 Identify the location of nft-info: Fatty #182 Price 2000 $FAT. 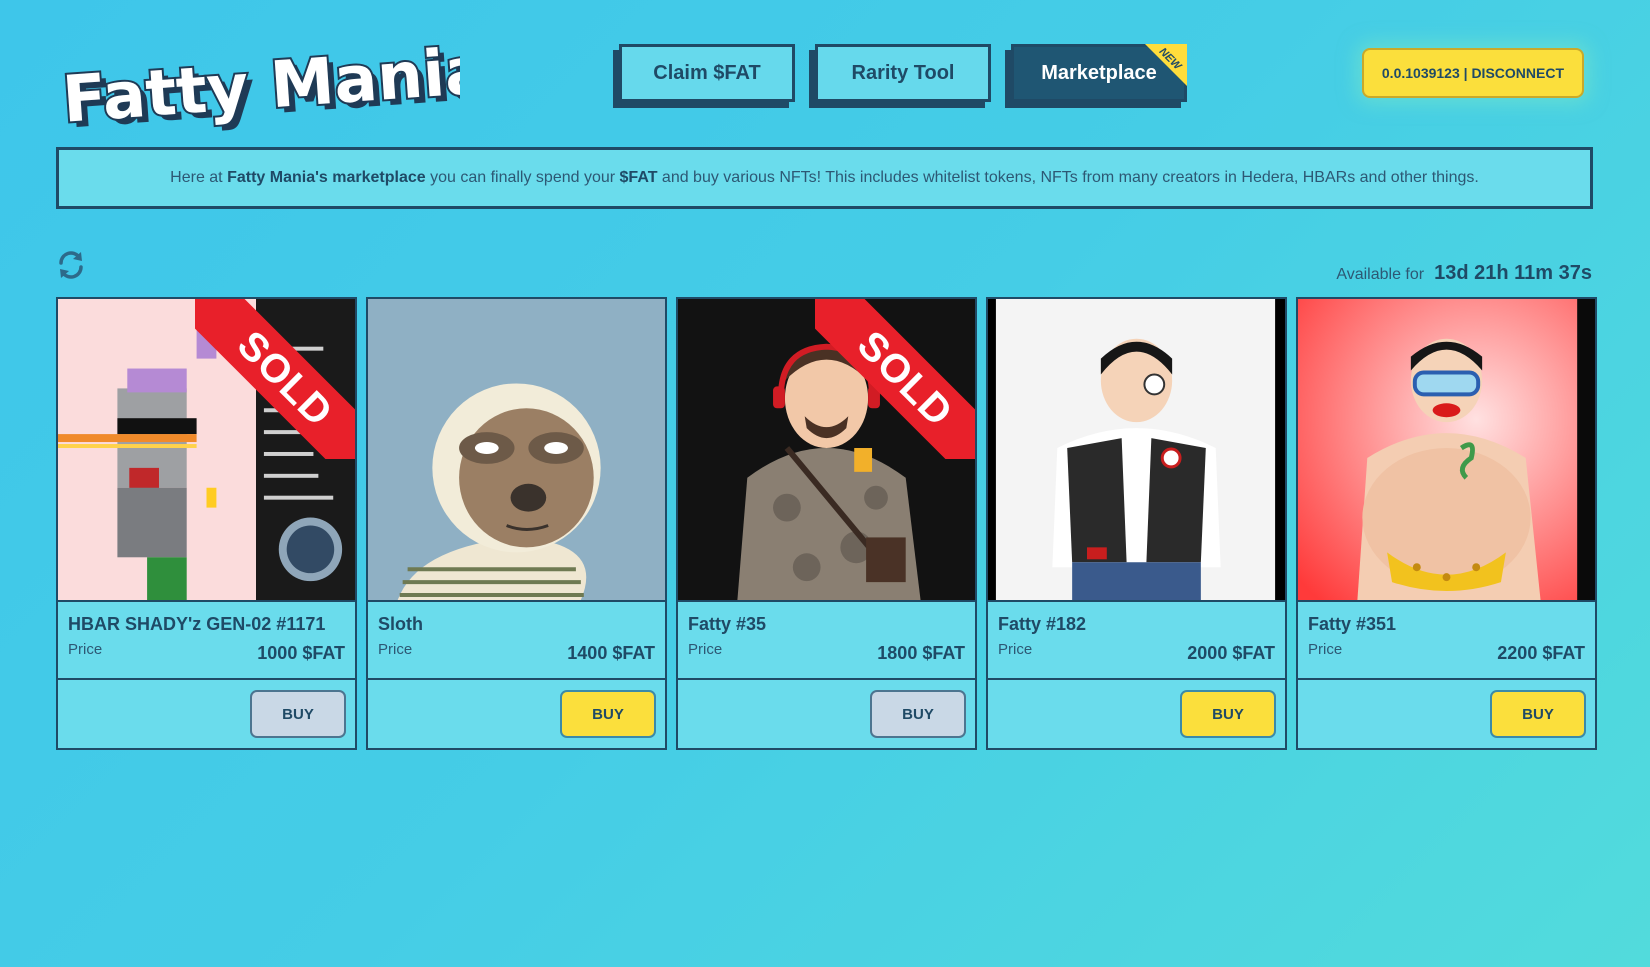
(1136, 641).